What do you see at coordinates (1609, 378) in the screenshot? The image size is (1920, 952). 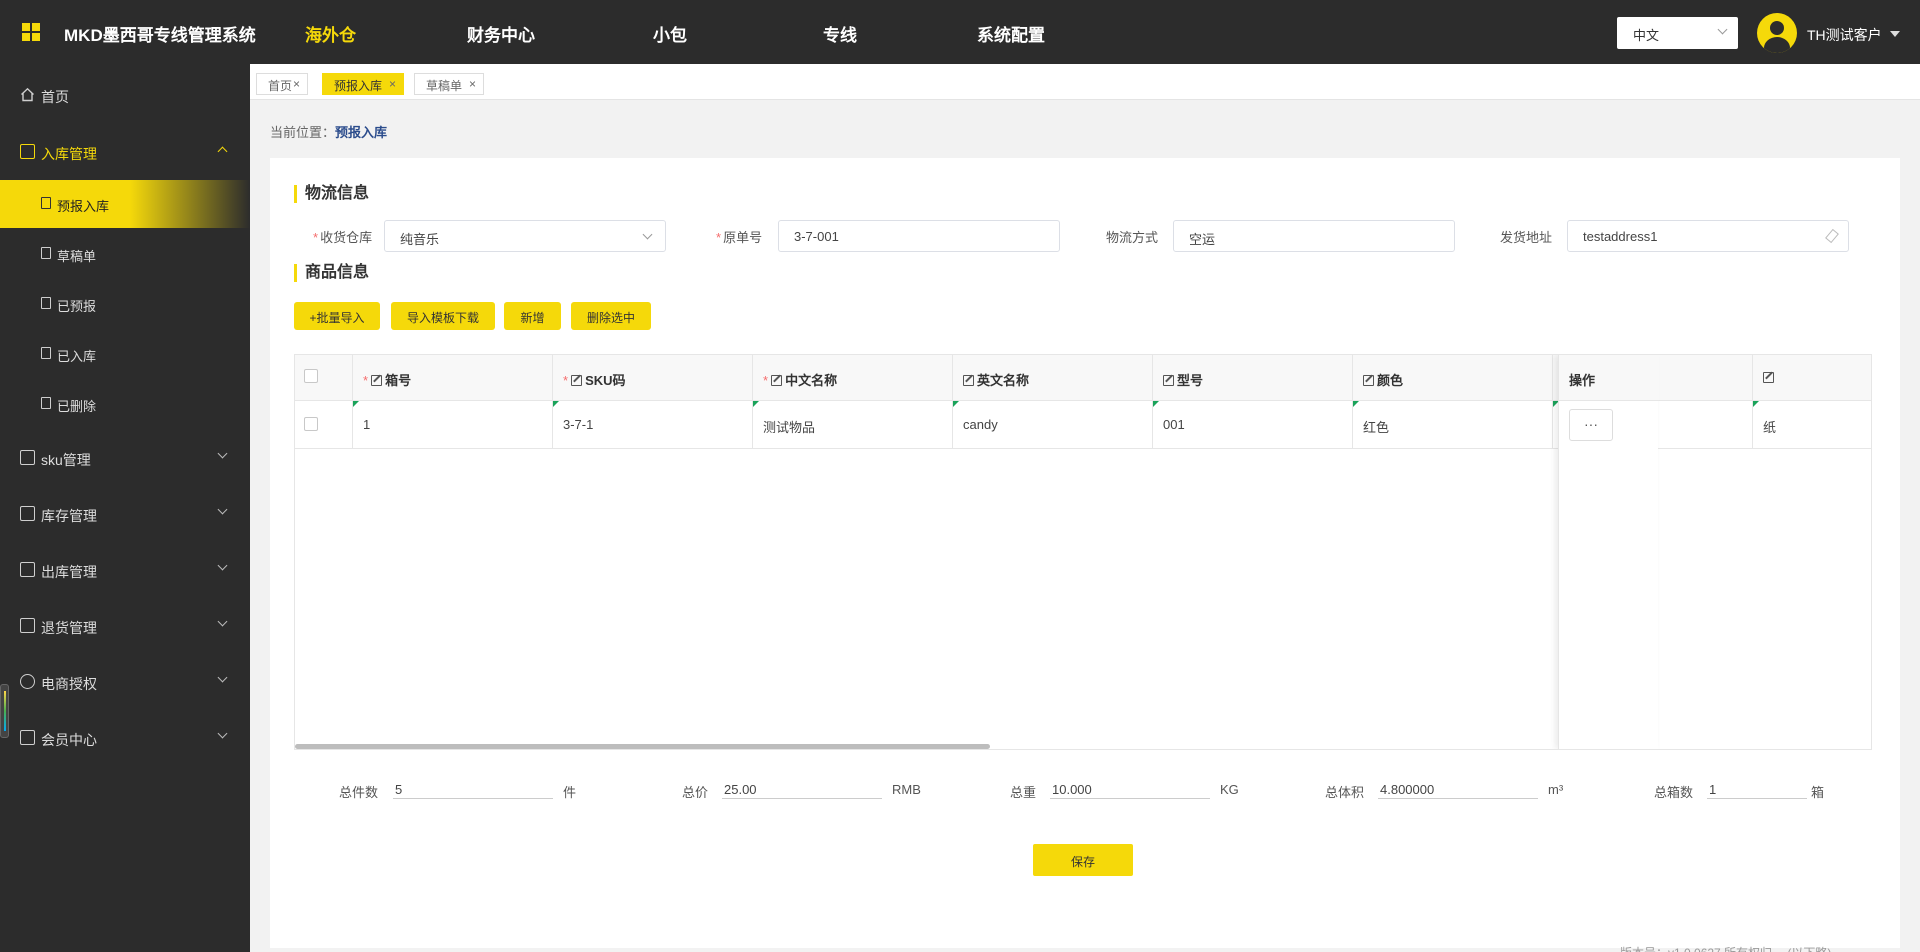 I see `column-header-action: 操作` at bounding box center [1609, 378].